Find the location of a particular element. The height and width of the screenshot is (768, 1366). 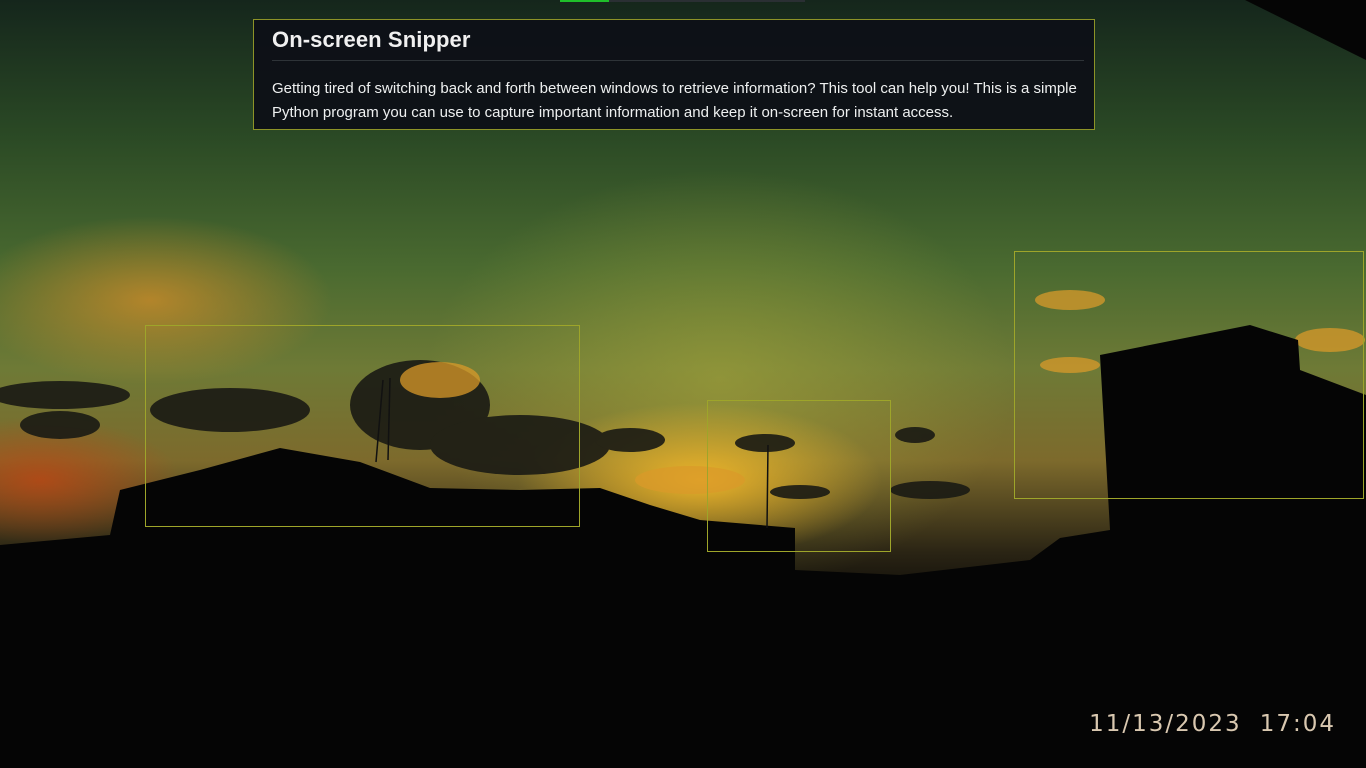

info-panel-title: On-screen Snipper is located at coordinates (371, 39).